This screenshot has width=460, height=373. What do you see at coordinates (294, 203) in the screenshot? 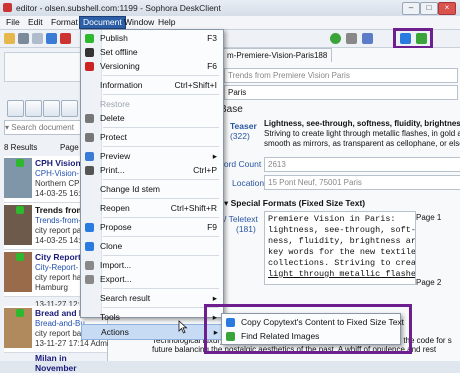
I see `special-formats-section: ▾ Special Formats (Fixed Size Text)` at bounding box center [294, 203].